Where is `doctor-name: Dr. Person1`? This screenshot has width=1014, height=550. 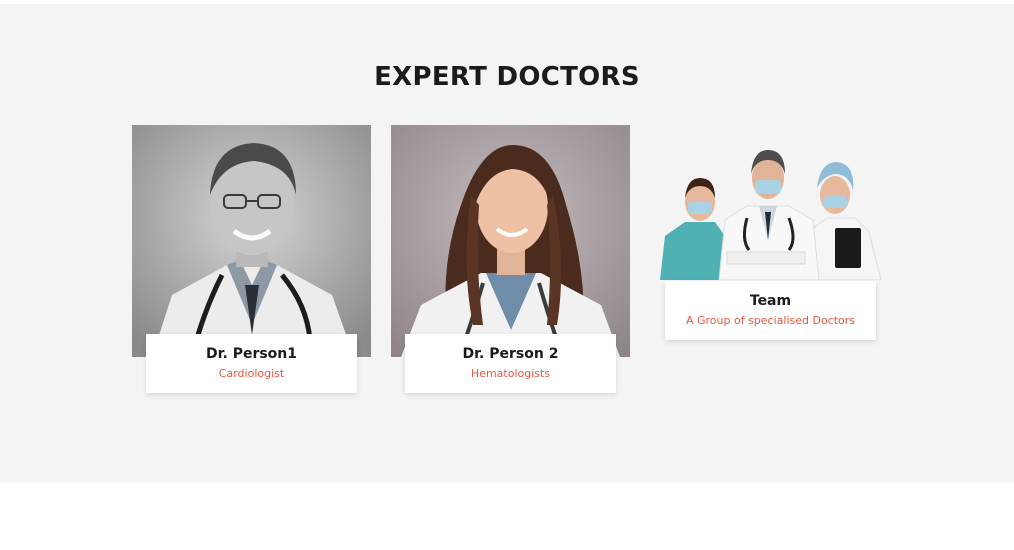
doctor-name: Dr. Person1 is located at coordinates (251, 354).